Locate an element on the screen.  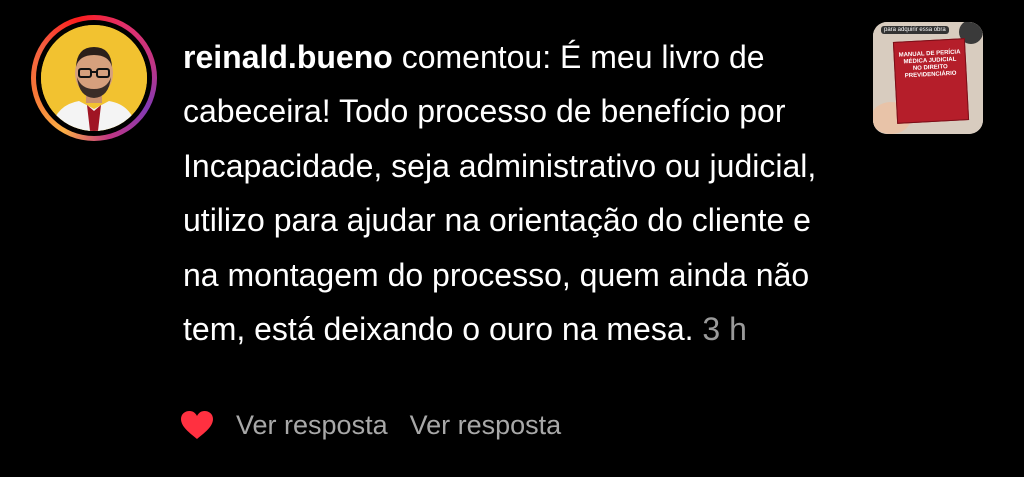
view-reply-link-2: Ver resposta is located at coordinates (486, 425).